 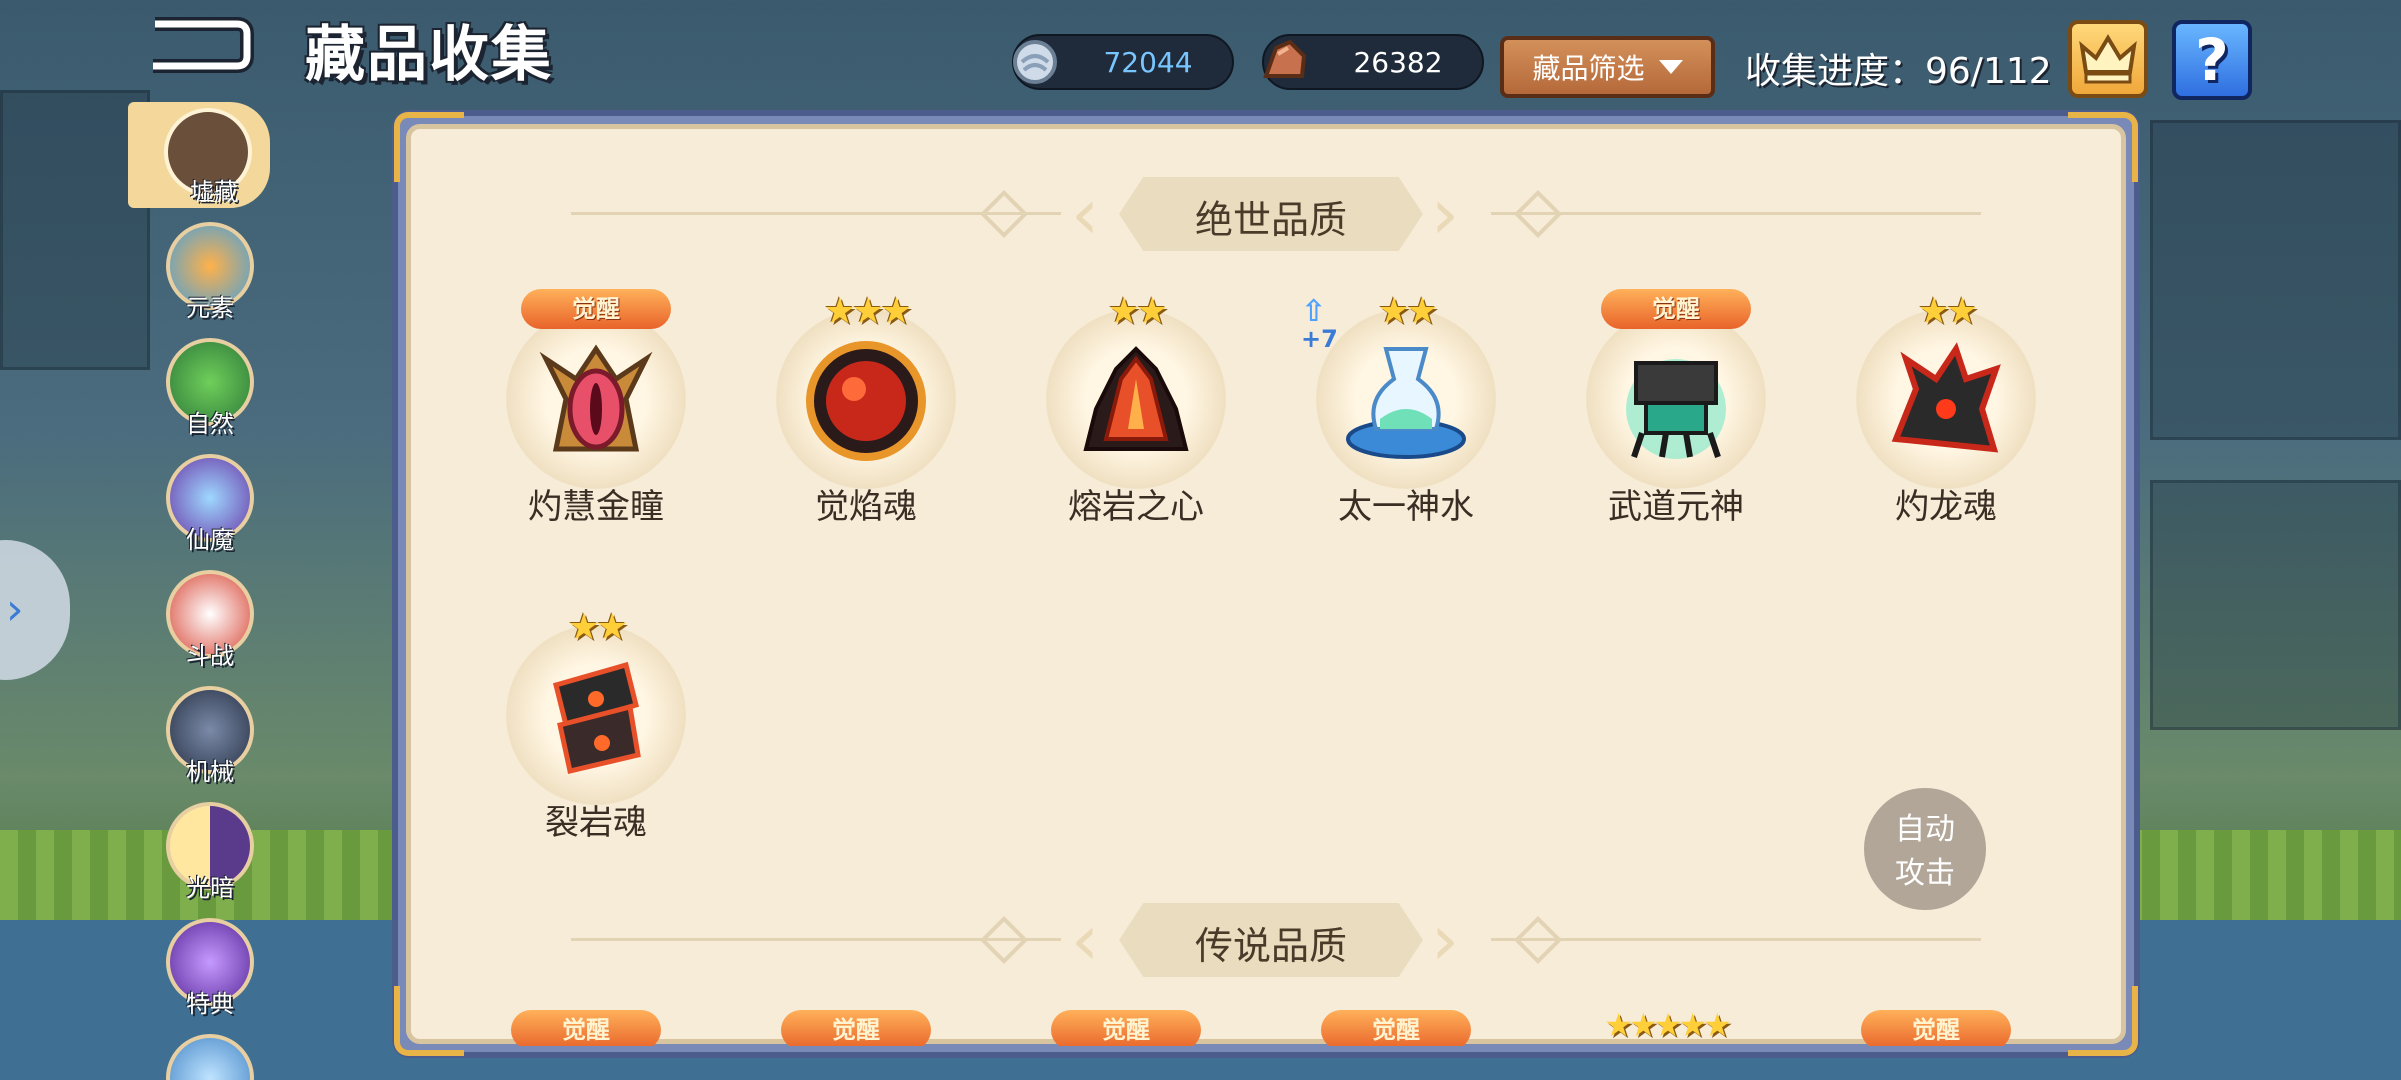 What do you see at coordinates (1925, 849) in the screenshot?
I see `auto-attack-button: 自动 攻击` at bounding box center [1925, 849].